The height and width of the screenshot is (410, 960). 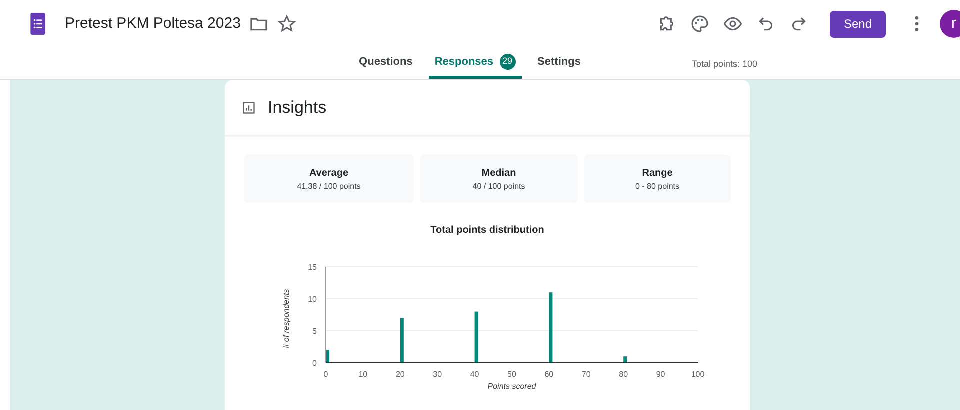 I want to click on x-tick-label: 100, so click(x=698, y=374).